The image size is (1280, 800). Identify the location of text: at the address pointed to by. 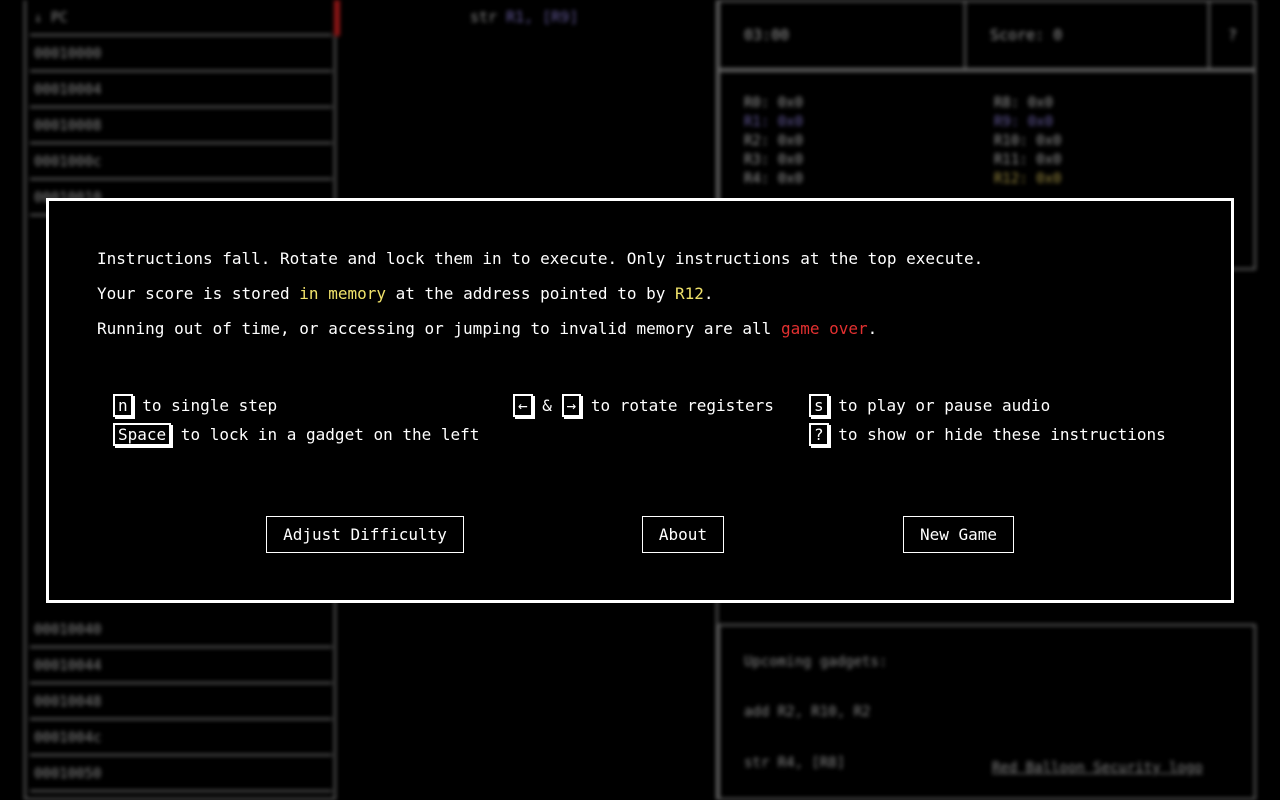
(530, 293).